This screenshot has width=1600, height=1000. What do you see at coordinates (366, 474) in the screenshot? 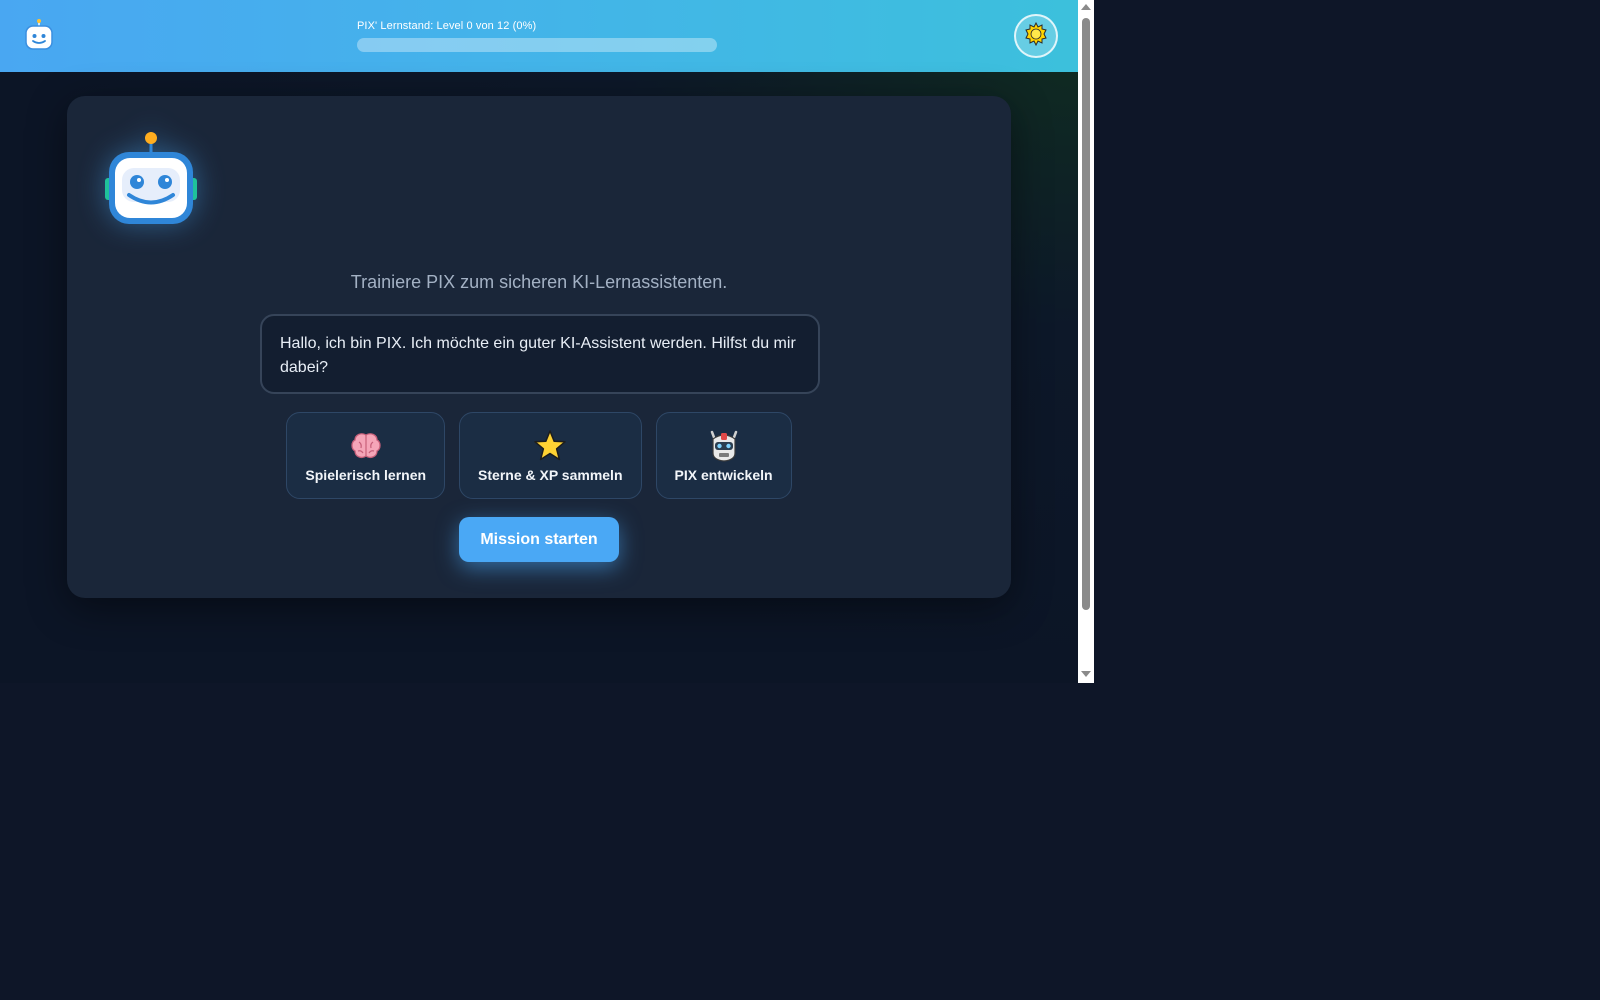
I see `feature-label: Spielerisch lernen` at bounding box center [366, 474].